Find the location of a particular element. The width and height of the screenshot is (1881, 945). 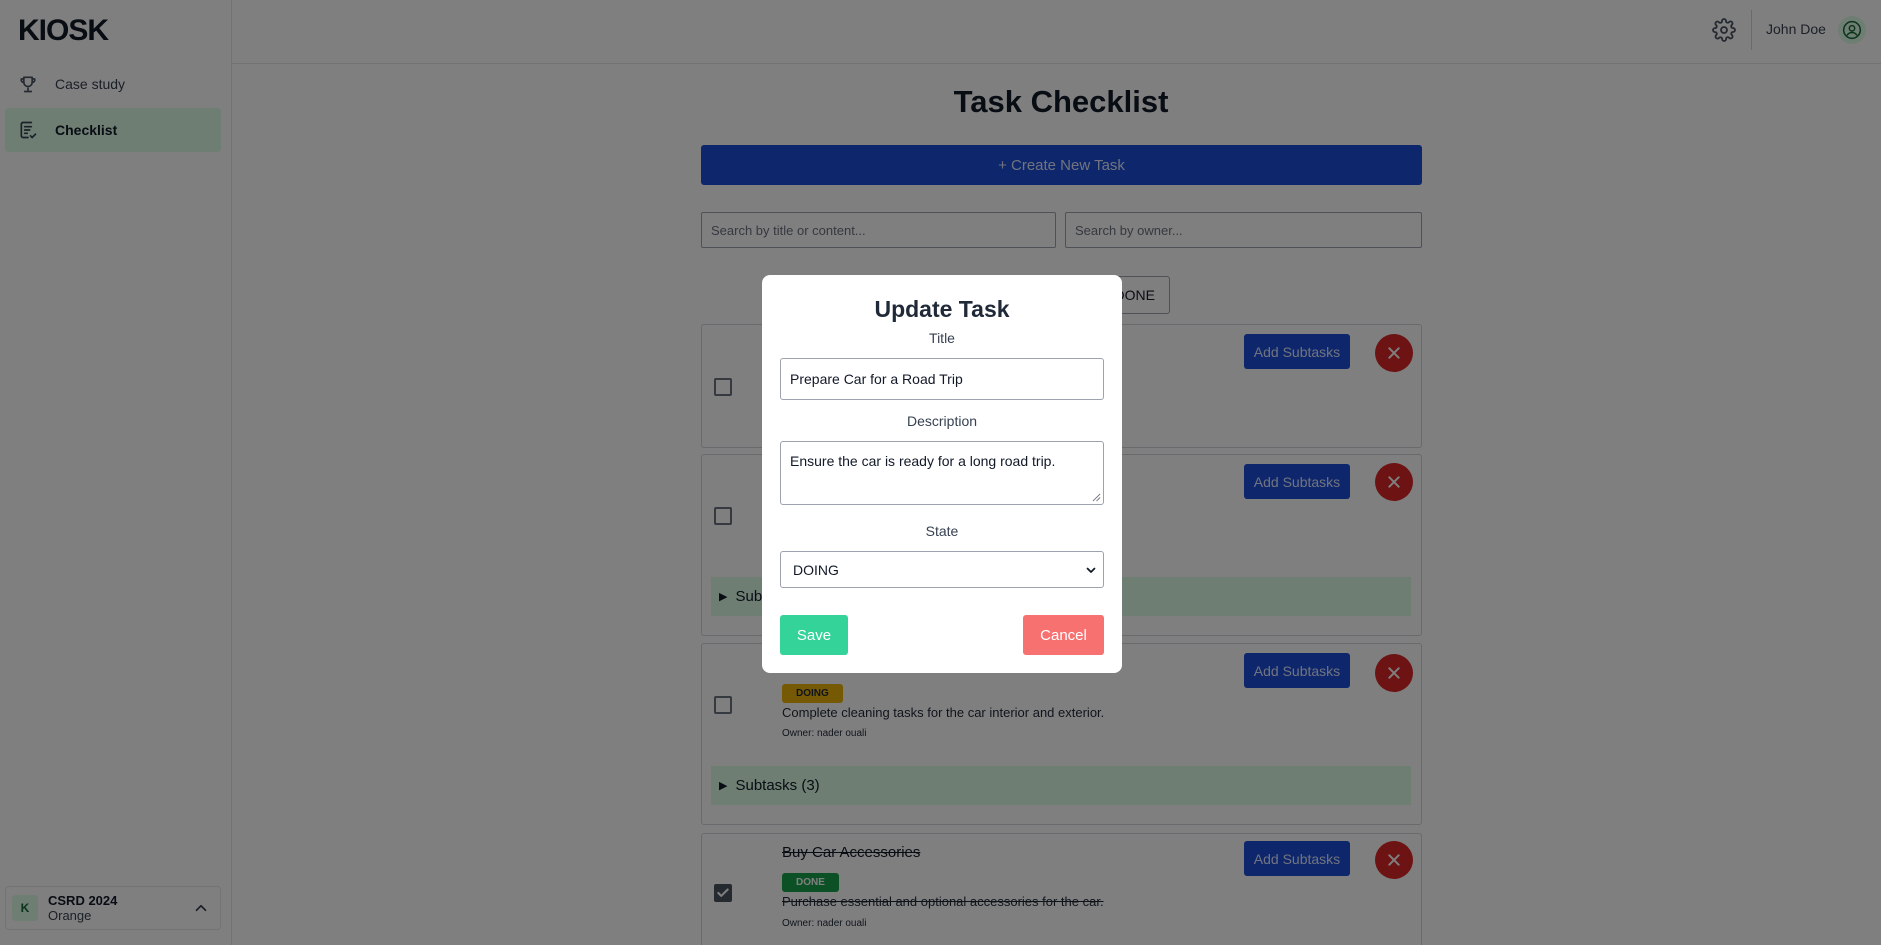

state-label: State is located at coordinates (942, 531).